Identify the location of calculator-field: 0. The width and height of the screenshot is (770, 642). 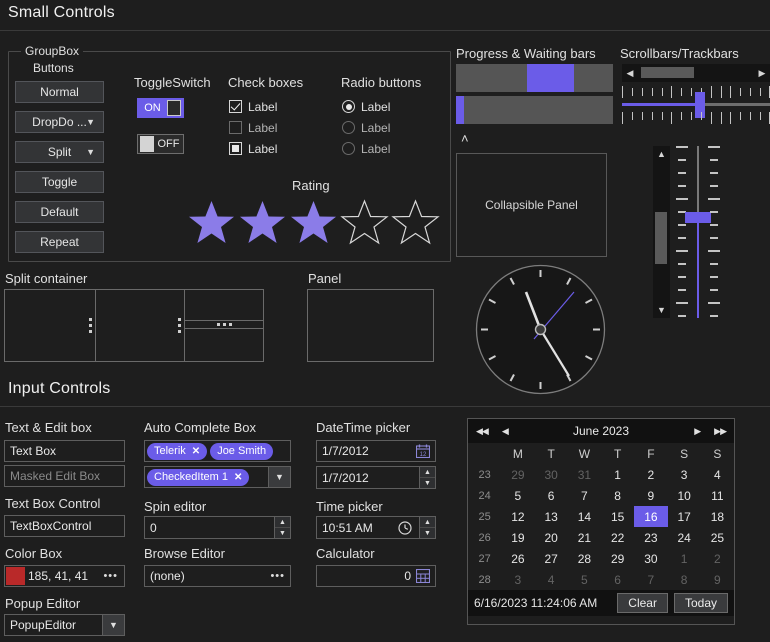
(376, 576).